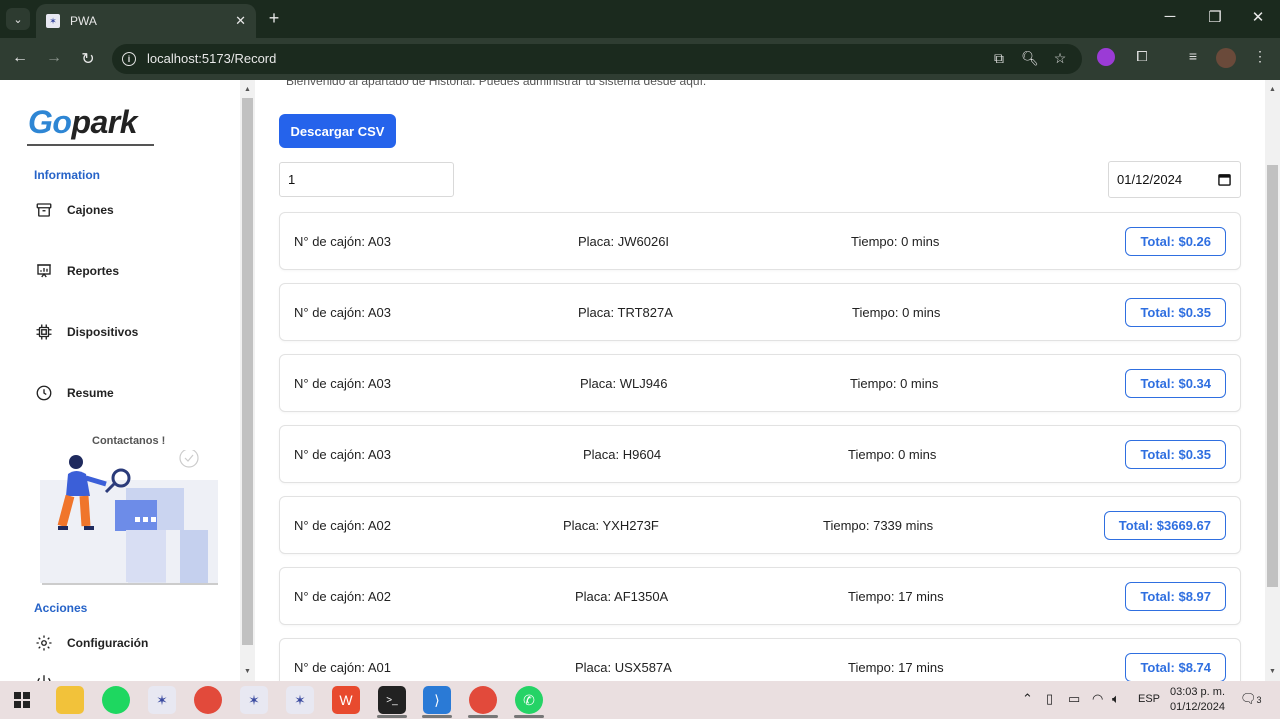 Image resolution: width=1280 pixels, height=719 pixels. What do you see at coordinates (116, 700) in the screenshot?
I see `spotify-icon` at bounding box center [116, 700].